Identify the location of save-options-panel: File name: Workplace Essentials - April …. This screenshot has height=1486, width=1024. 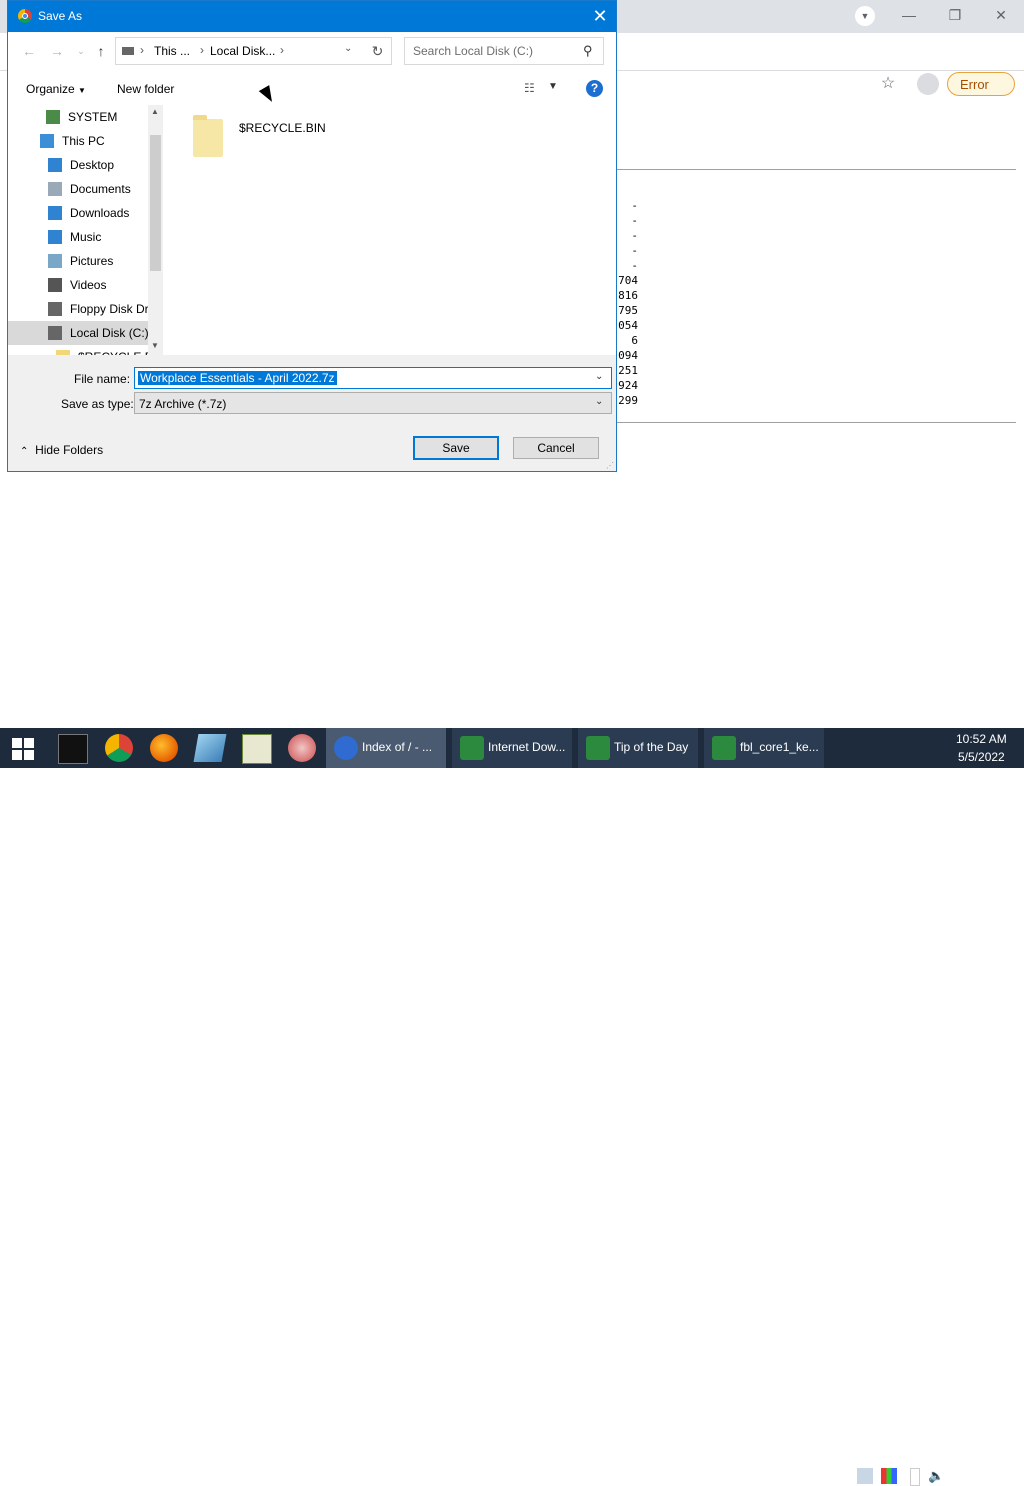
(312, 413).